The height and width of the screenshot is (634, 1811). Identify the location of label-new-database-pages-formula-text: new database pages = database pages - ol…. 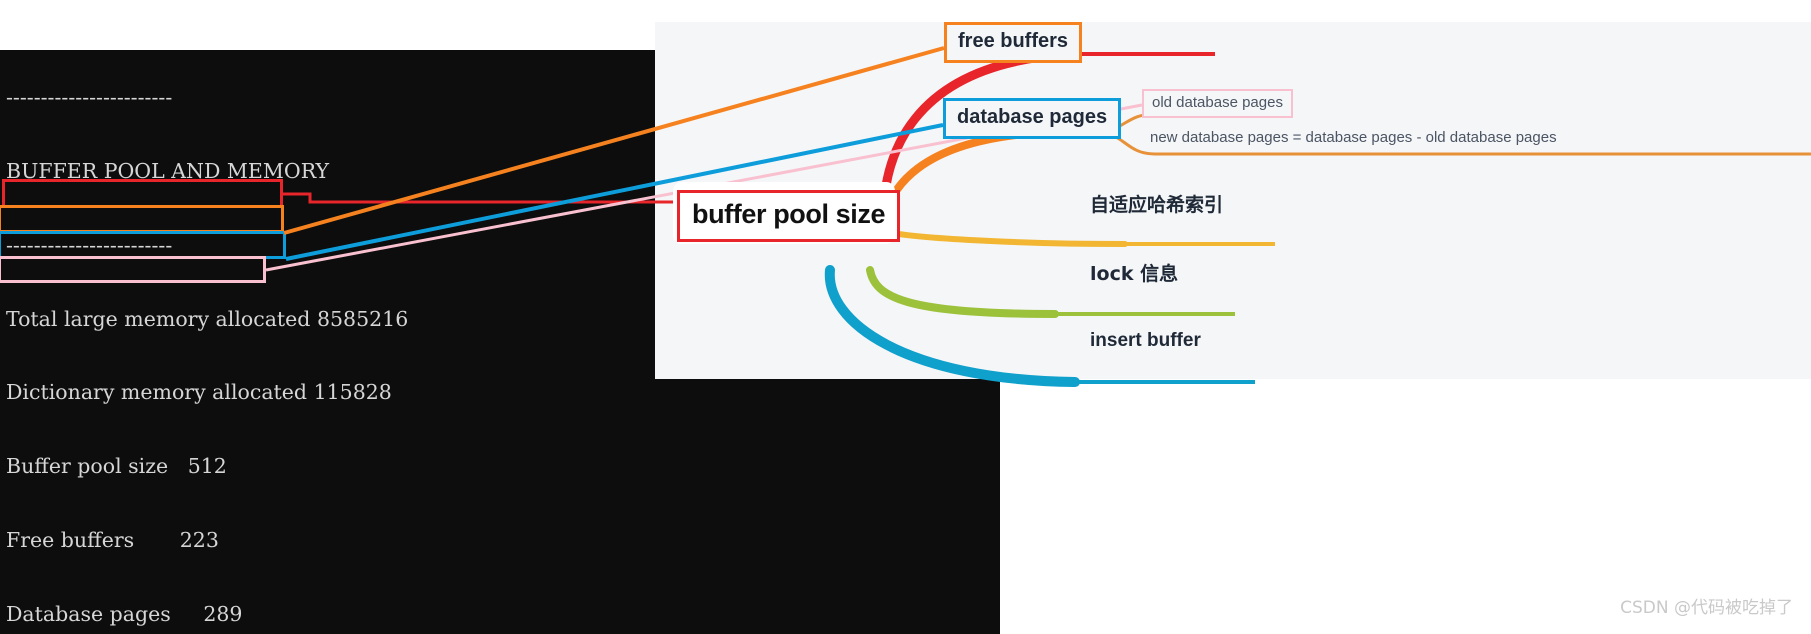
(1353, 137).